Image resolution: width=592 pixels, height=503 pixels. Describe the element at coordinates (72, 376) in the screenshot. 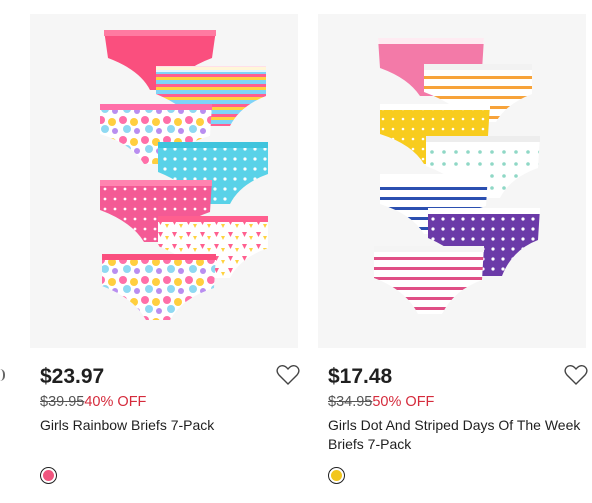

I see `sale-price: $23.97` at that location.